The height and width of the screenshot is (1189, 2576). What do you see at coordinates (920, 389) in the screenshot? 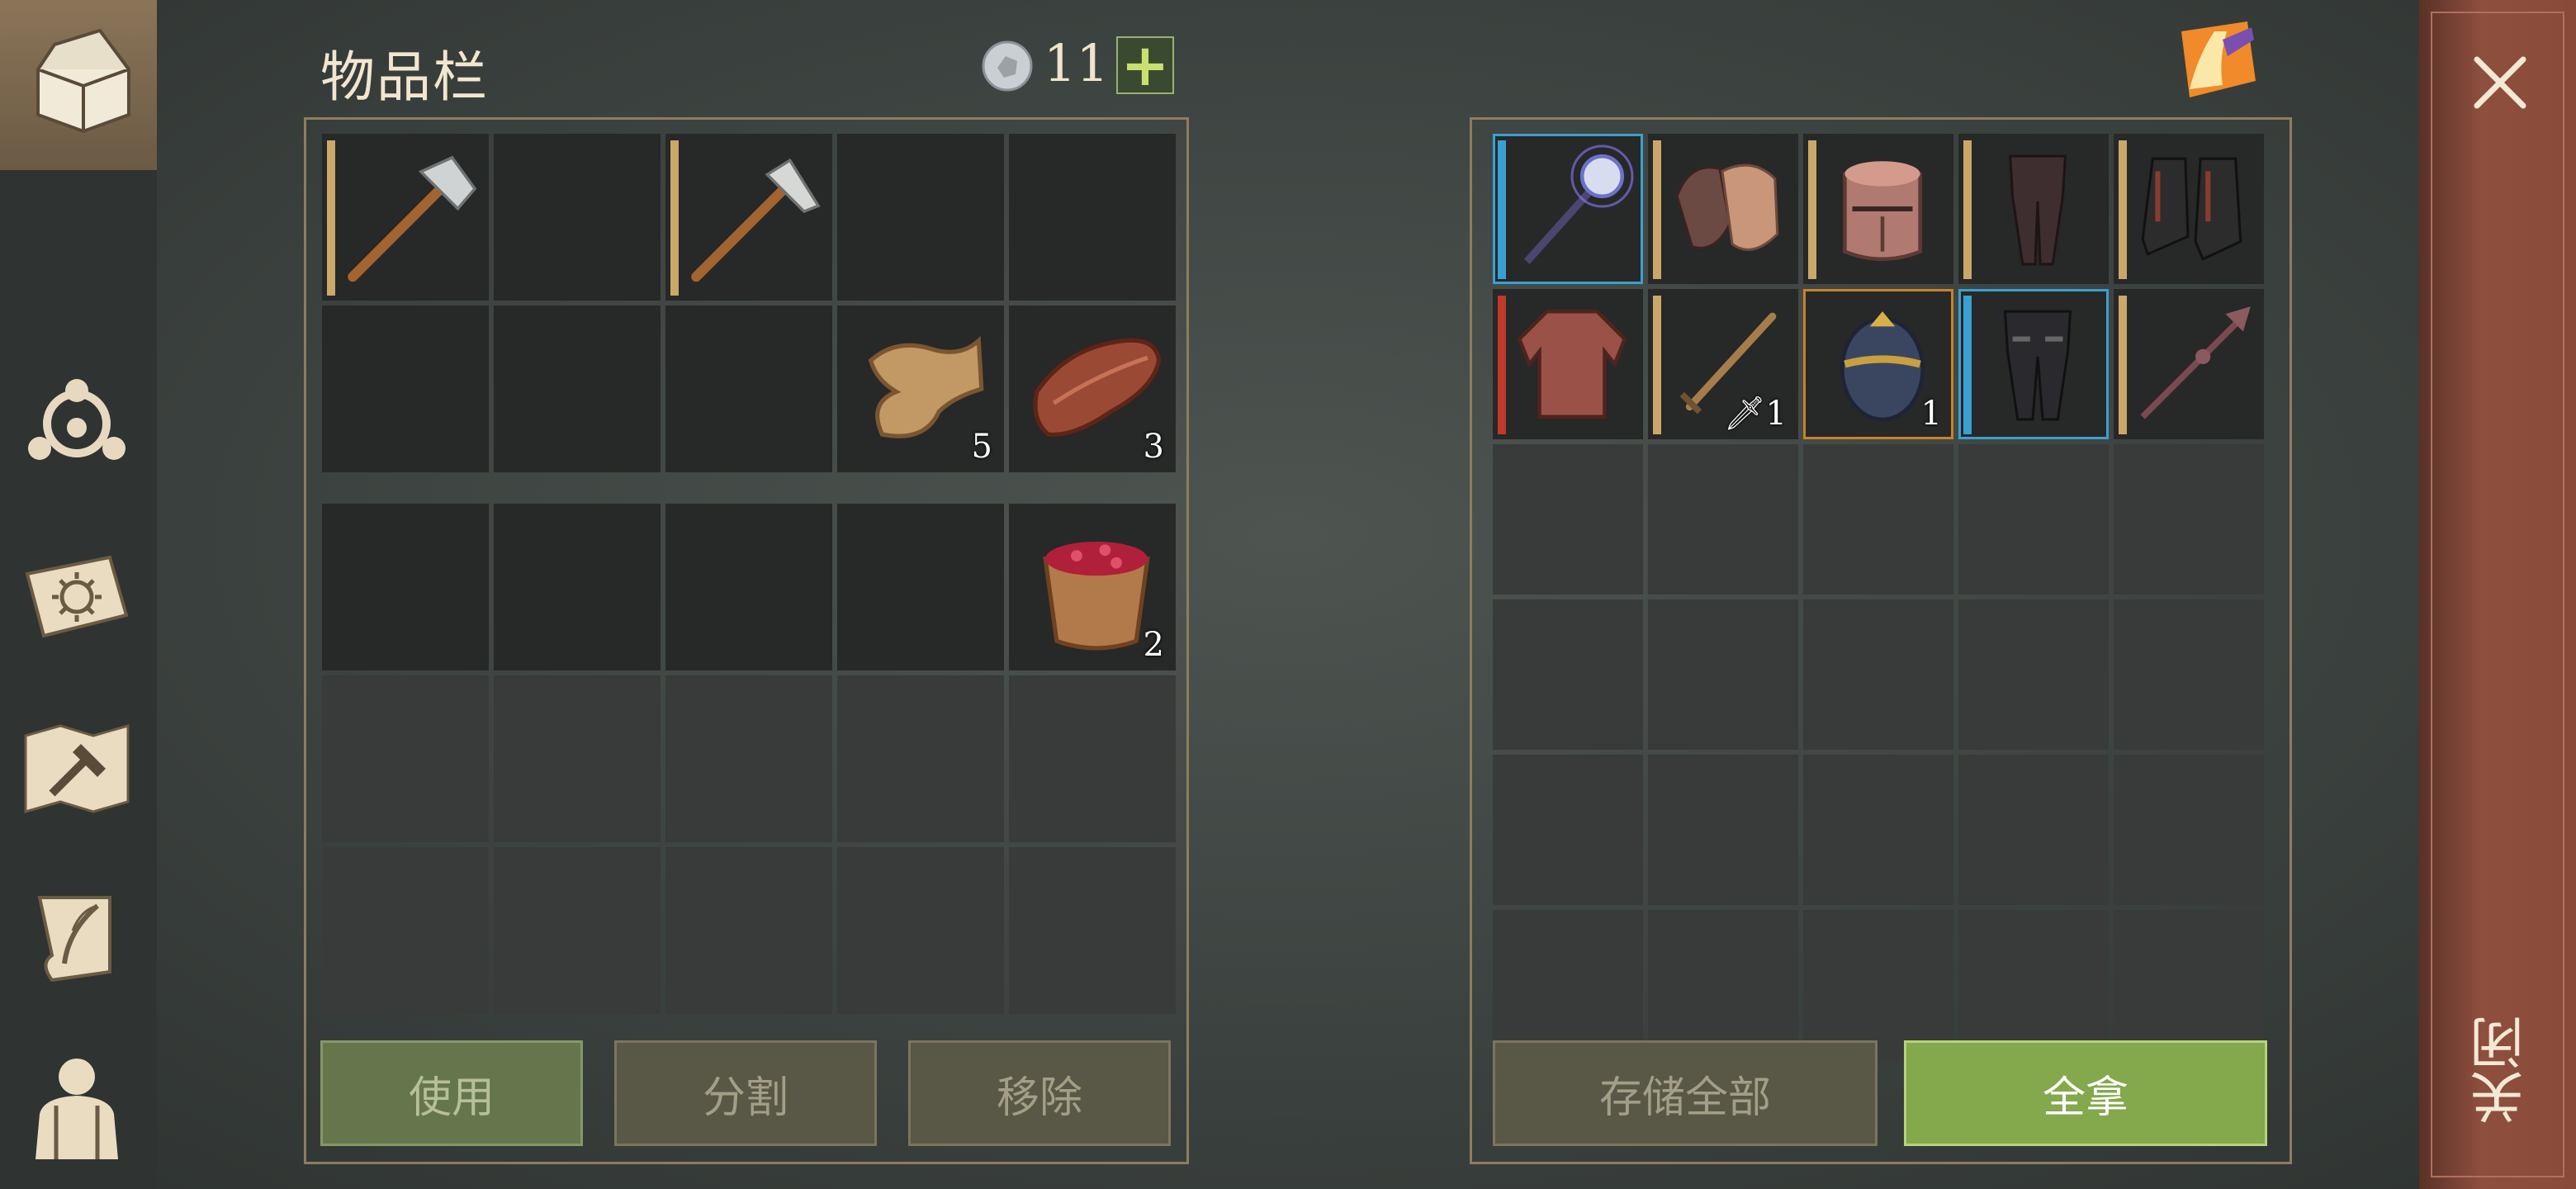
I see `inventory-slot: 5` at bounding box center [920, 389].